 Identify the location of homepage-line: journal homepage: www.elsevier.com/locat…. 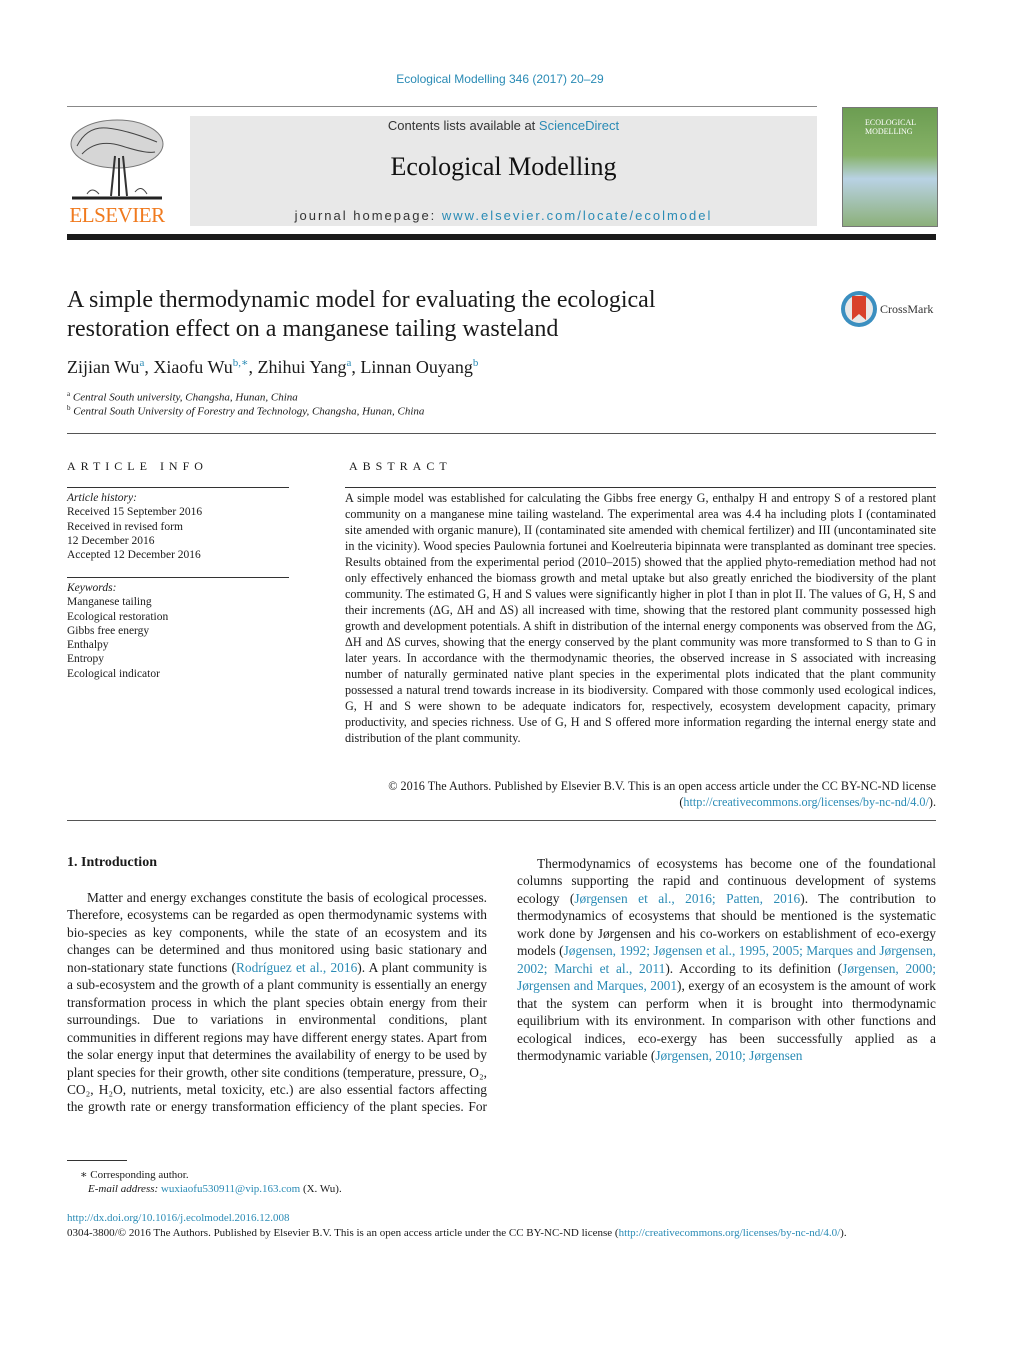
(503, 215).